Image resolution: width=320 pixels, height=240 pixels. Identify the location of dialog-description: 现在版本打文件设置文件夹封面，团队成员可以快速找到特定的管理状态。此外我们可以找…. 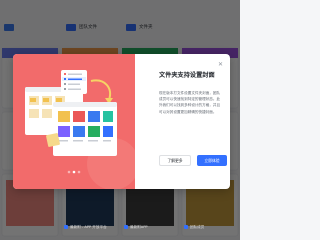
(190, 102).